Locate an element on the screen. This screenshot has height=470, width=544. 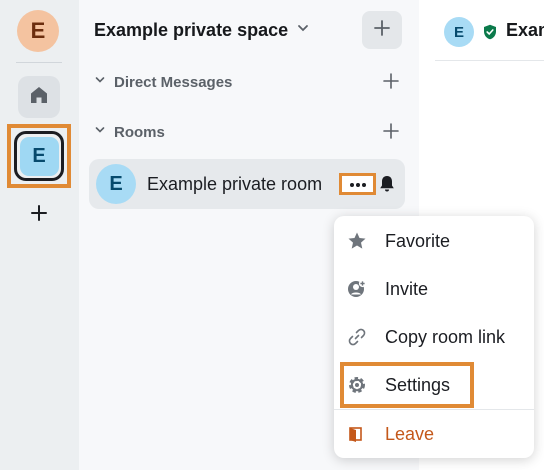
menu-label-favorite: Favorite is located at coordinates (418, 240).